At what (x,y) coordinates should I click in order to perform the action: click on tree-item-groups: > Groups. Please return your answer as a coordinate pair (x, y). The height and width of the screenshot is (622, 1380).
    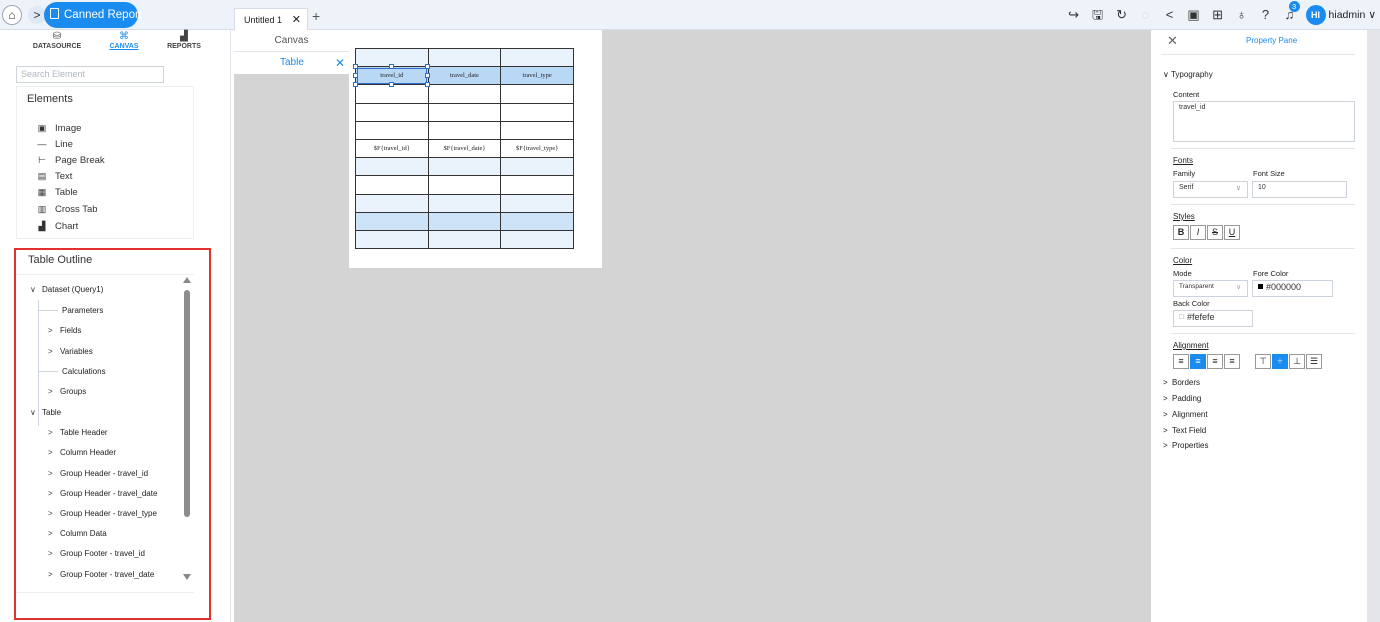
    Looking at the image, I should click on (67, 392).